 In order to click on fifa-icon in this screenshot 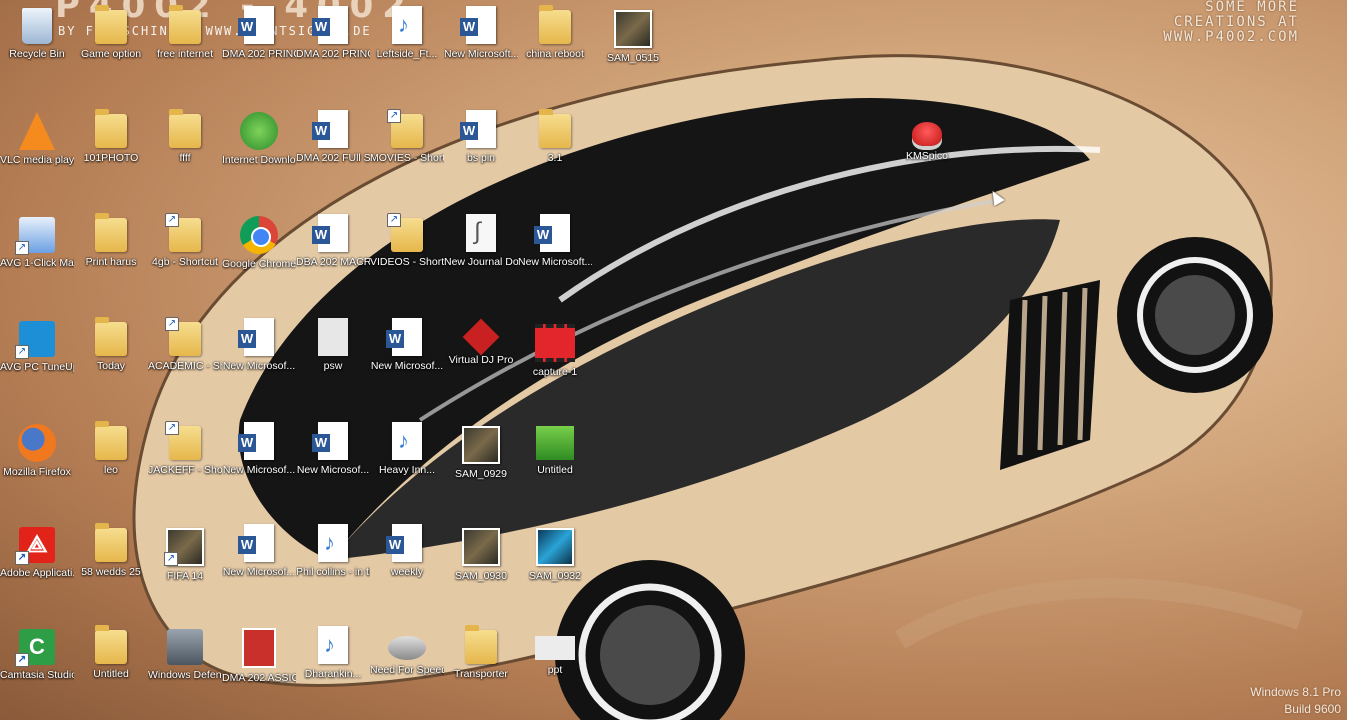, I will do `click(184, 547)`.